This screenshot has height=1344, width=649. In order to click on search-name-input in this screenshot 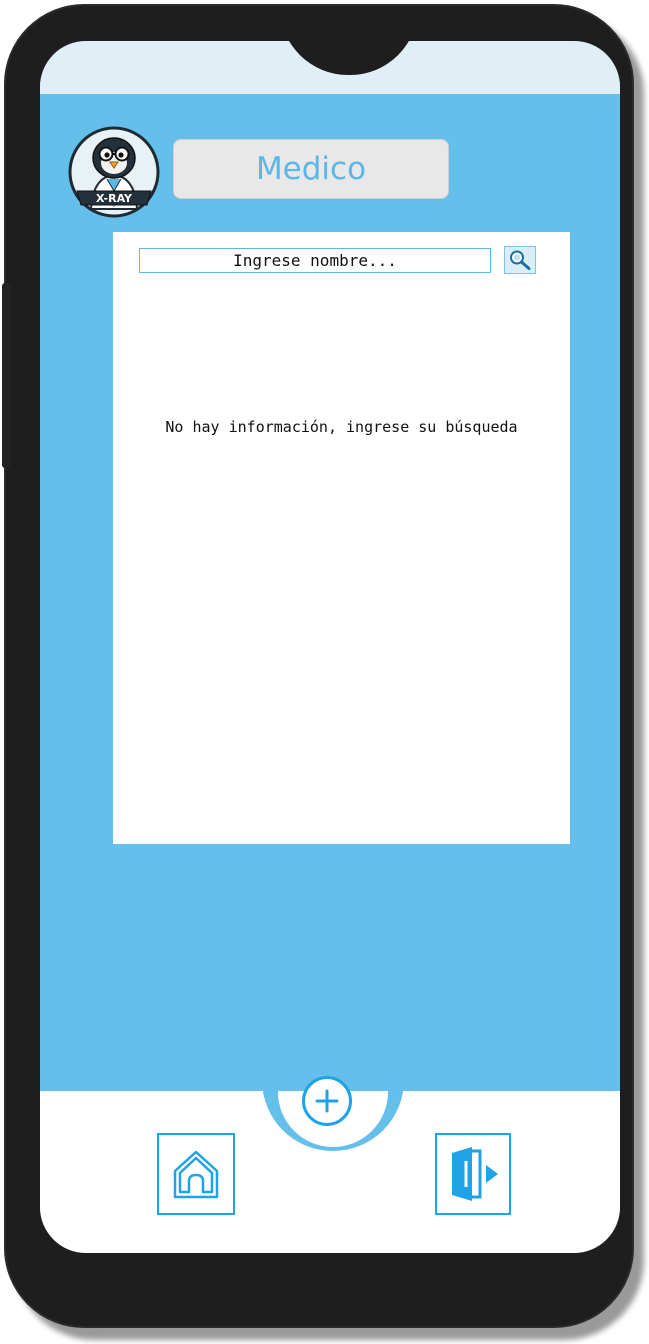, I will do `click(315, 260)`.